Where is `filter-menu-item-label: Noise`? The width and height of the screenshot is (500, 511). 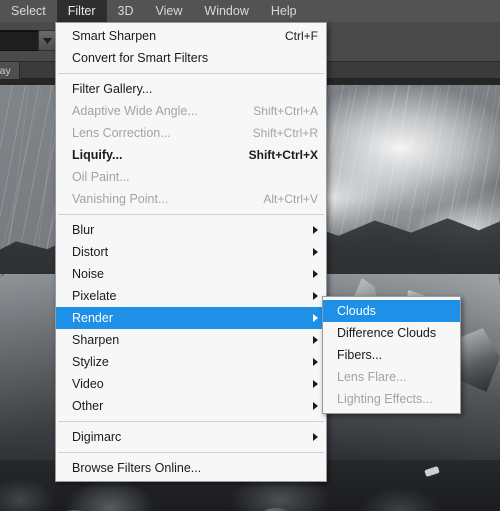
filter-menu-item-label: Noise is located at coordinates (88, 274).